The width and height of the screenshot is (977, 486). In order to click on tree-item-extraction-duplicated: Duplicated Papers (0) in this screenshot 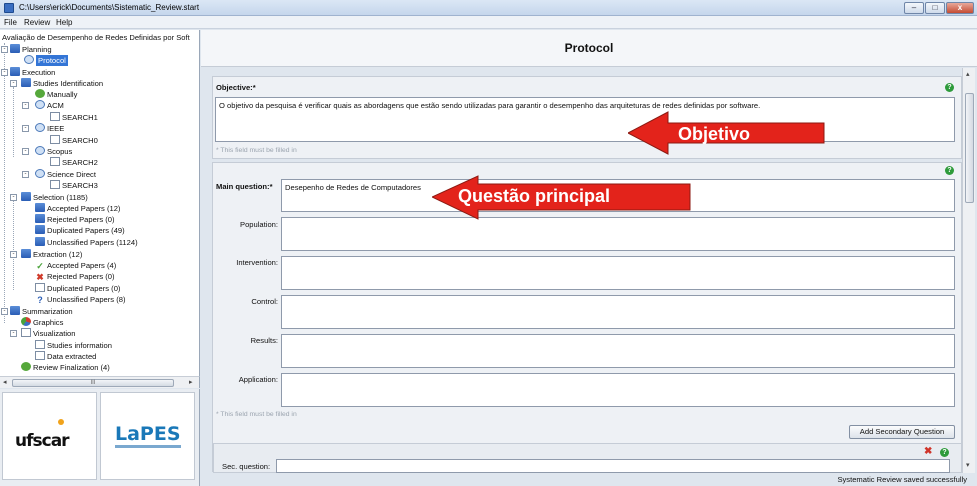, I will do `click(77, 288)`.